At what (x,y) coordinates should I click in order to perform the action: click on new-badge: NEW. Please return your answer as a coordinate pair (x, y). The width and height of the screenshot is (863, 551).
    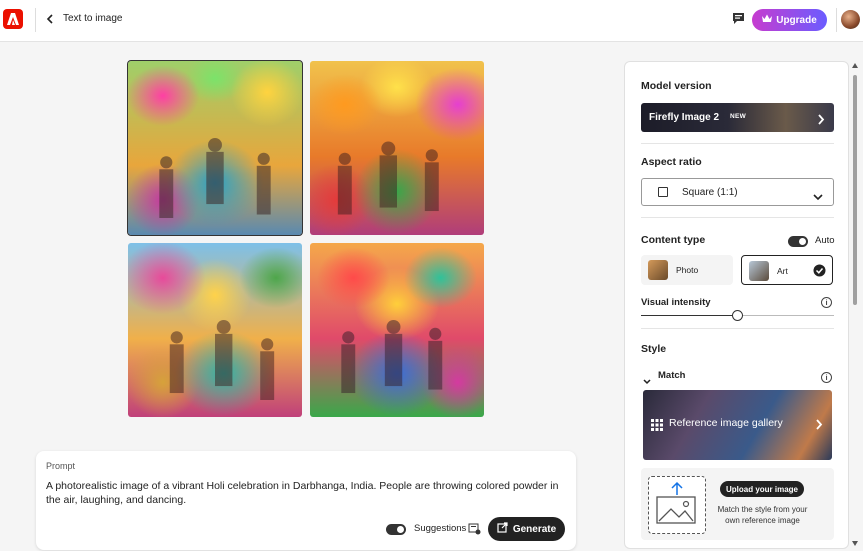
    Looking at the image, I should click on (738, 116).